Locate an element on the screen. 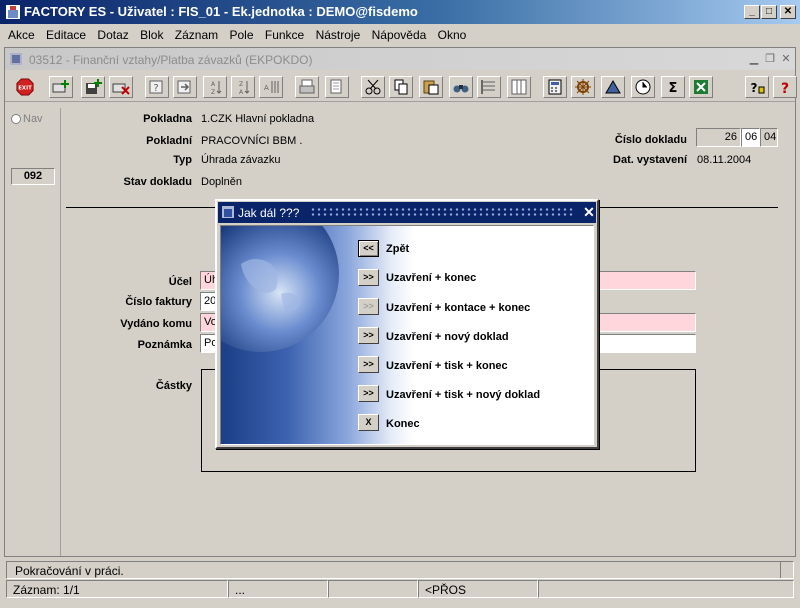  uzavreni-tisk-novy-doklad-button: >> is located at coordinates (368, 393).